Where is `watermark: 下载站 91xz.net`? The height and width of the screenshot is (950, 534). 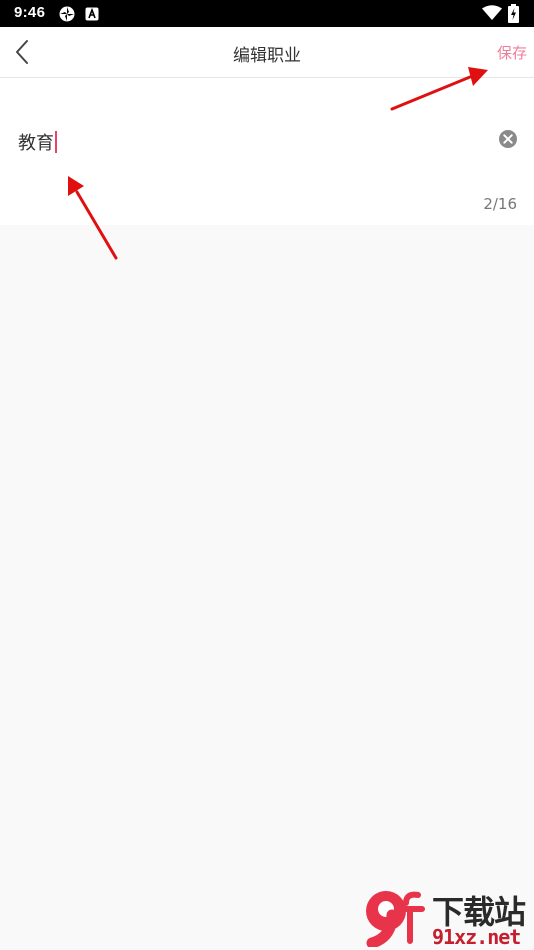
watermark: 下载站 91xz.net is located at coordinates (447, 918).